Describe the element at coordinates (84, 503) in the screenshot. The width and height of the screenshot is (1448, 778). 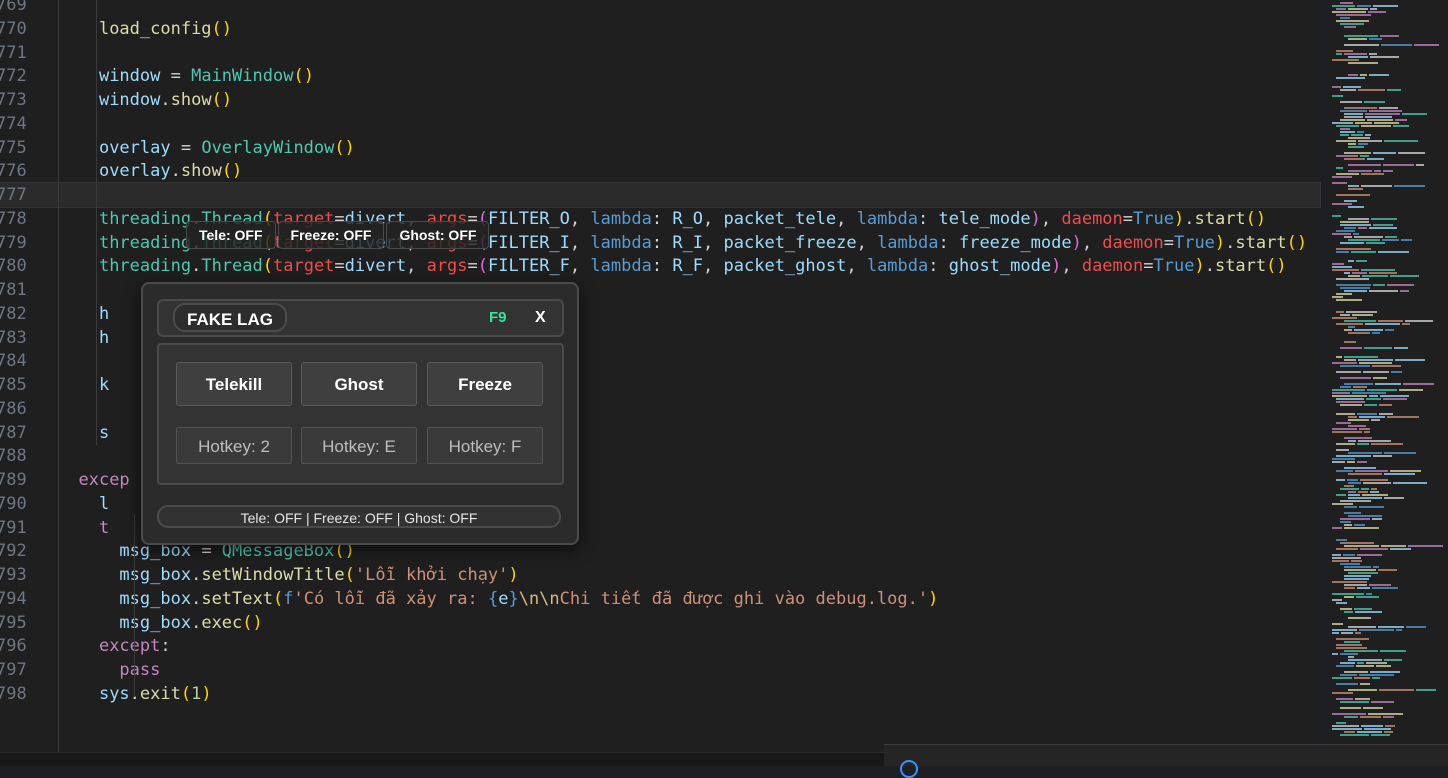
I see `code-token: l` at that location.